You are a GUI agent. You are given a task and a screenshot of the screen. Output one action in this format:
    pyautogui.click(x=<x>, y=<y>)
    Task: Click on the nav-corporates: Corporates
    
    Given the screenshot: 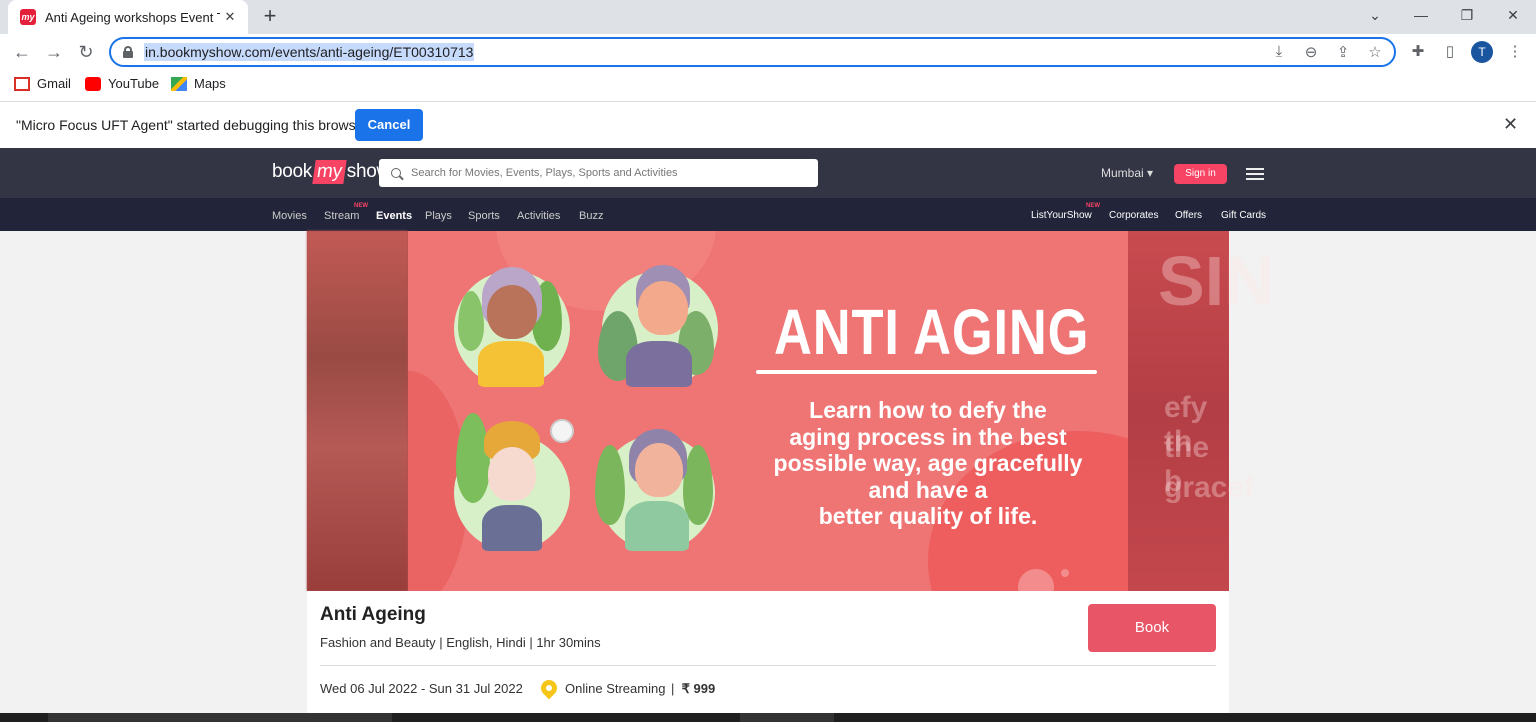 What is the action you would take?
    pyautogui.click(x=1133, y=215)
    